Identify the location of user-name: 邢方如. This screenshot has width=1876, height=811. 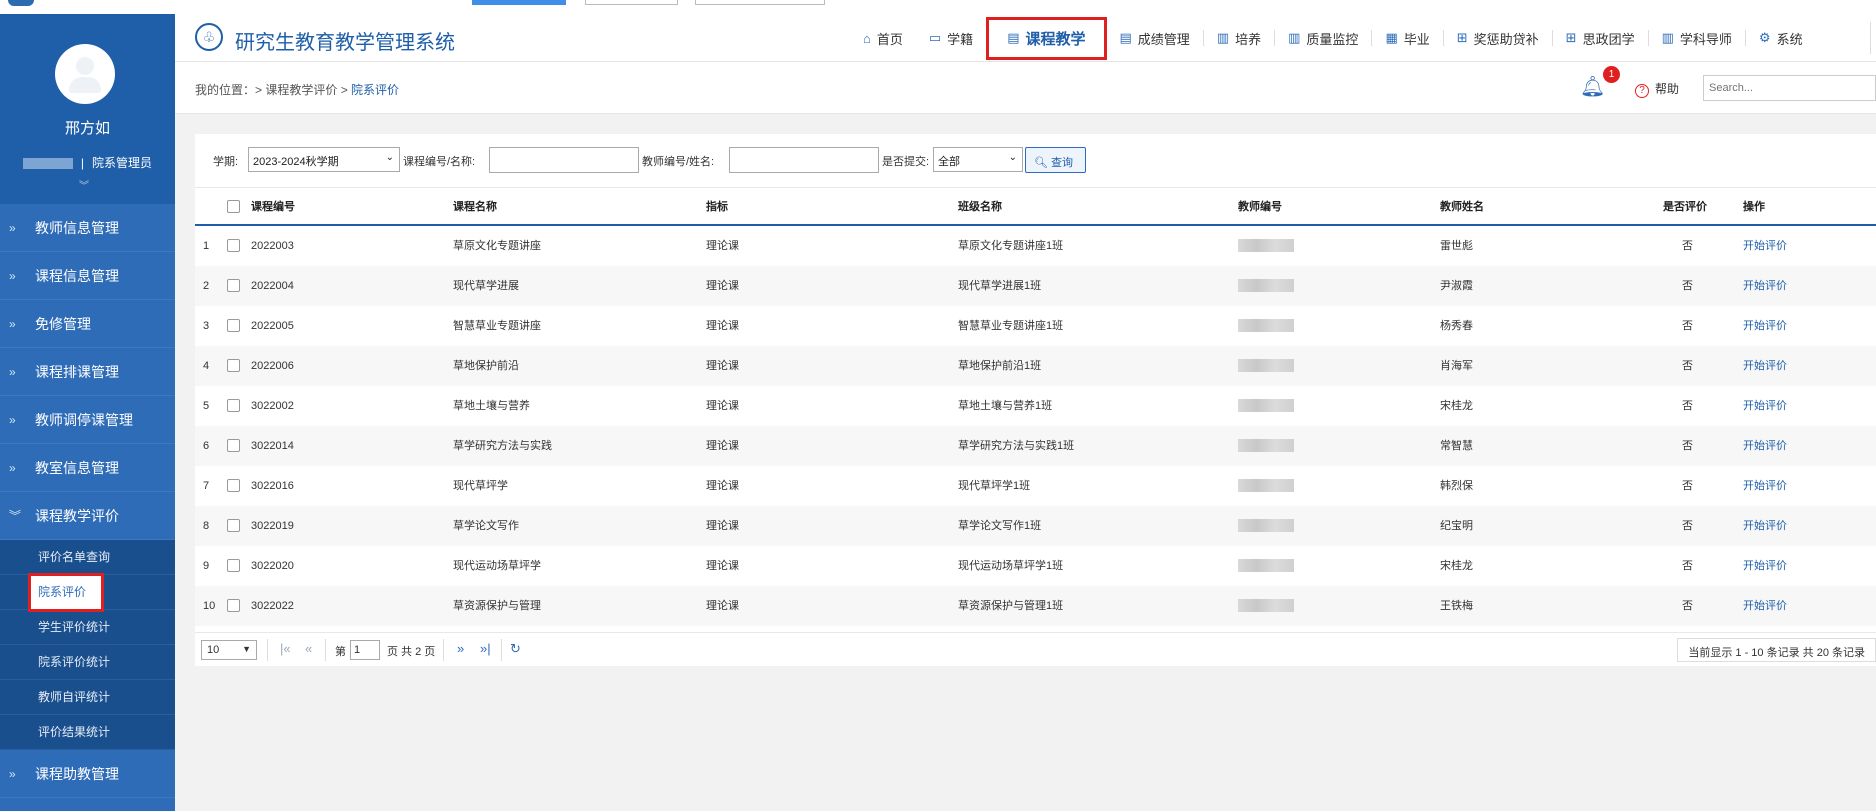
(87, 128).